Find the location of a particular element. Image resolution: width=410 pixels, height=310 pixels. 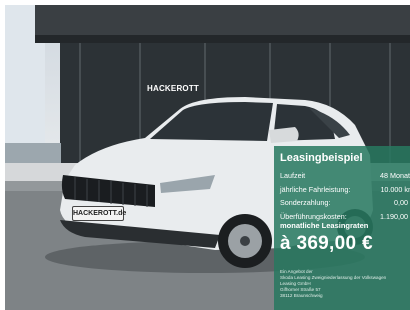

monthly-rate-label: monatliche Leasingraten is located at coordinates (324, 225).